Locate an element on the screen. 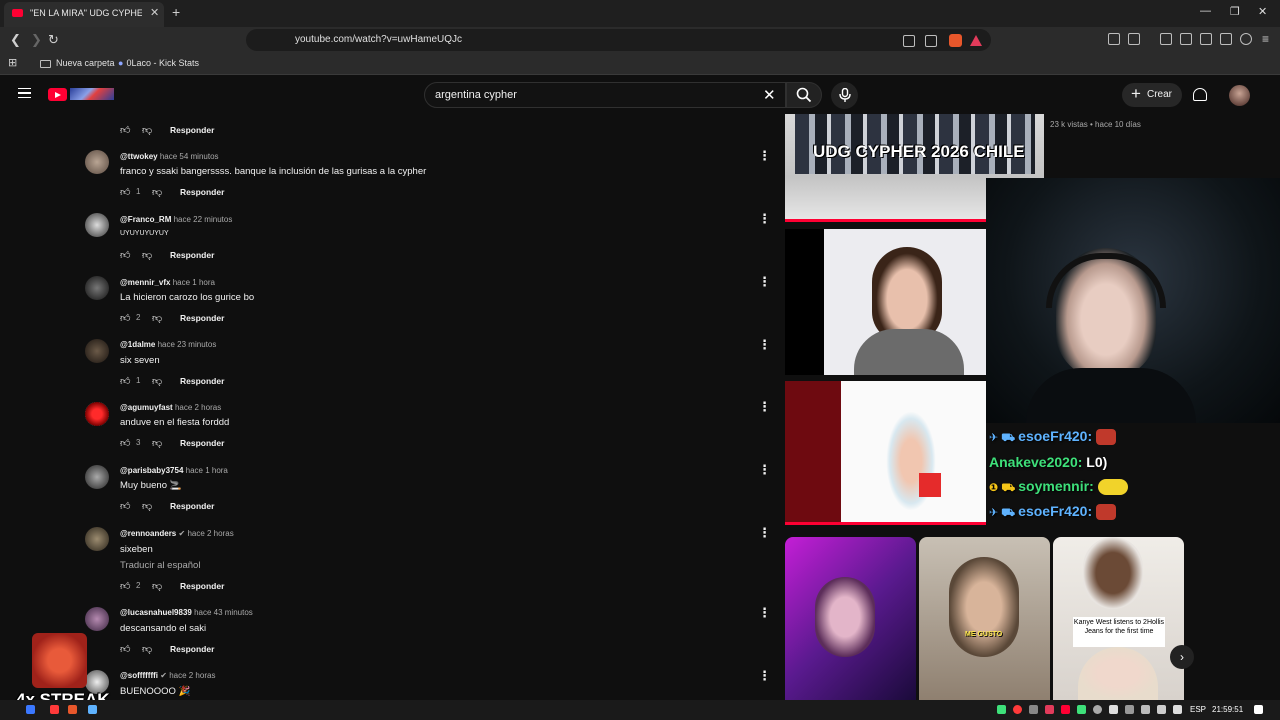 Image resolution: width=1280 pixels, height=720 pixels. create-button: + Crear is located at coordinates (1152, 95).